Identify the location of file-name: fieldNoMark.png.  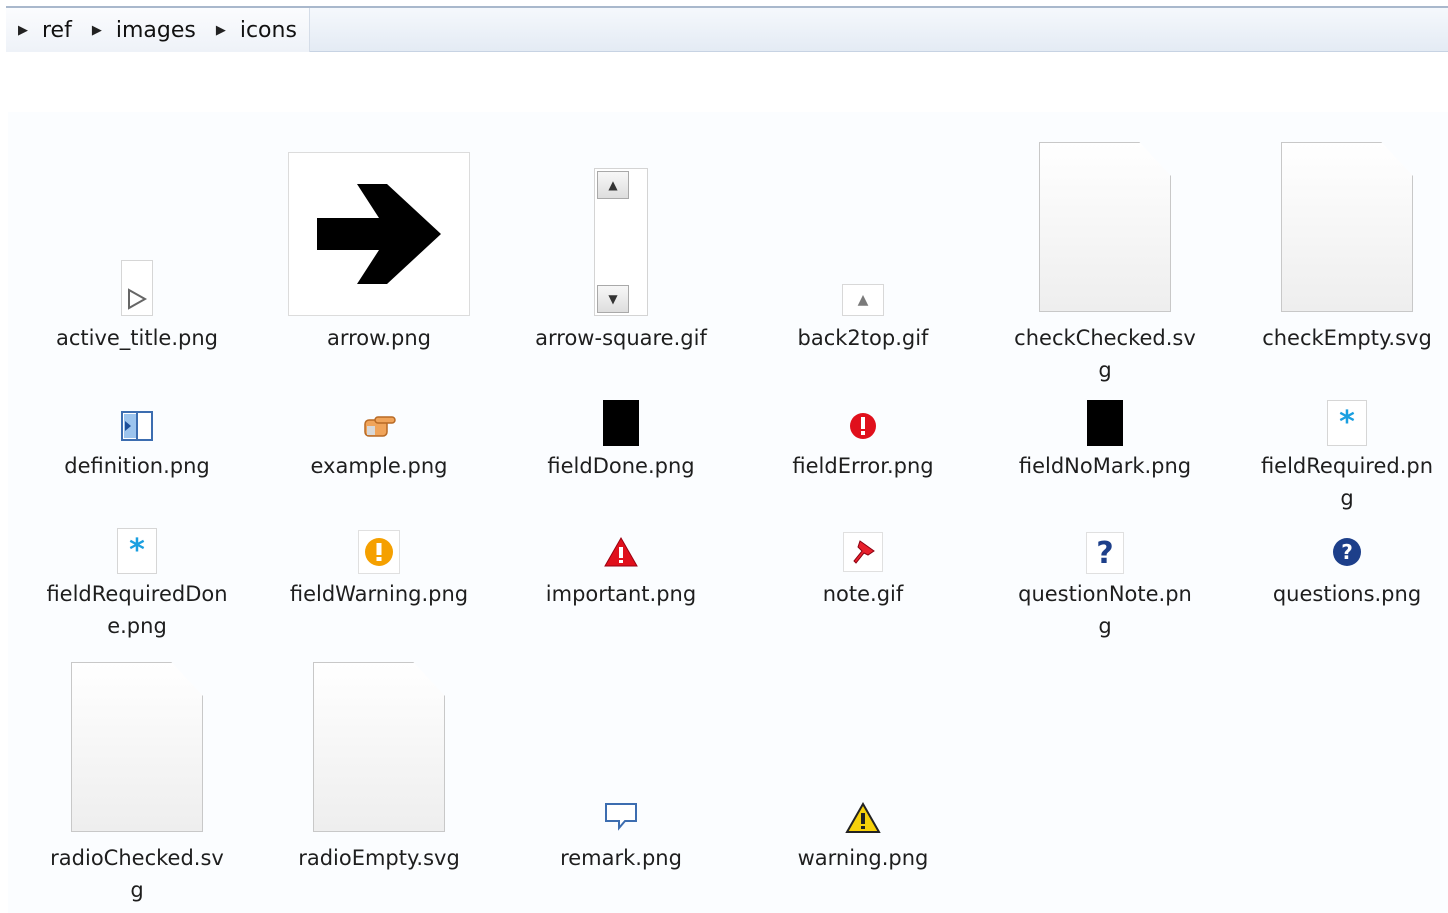
(1105, 466).